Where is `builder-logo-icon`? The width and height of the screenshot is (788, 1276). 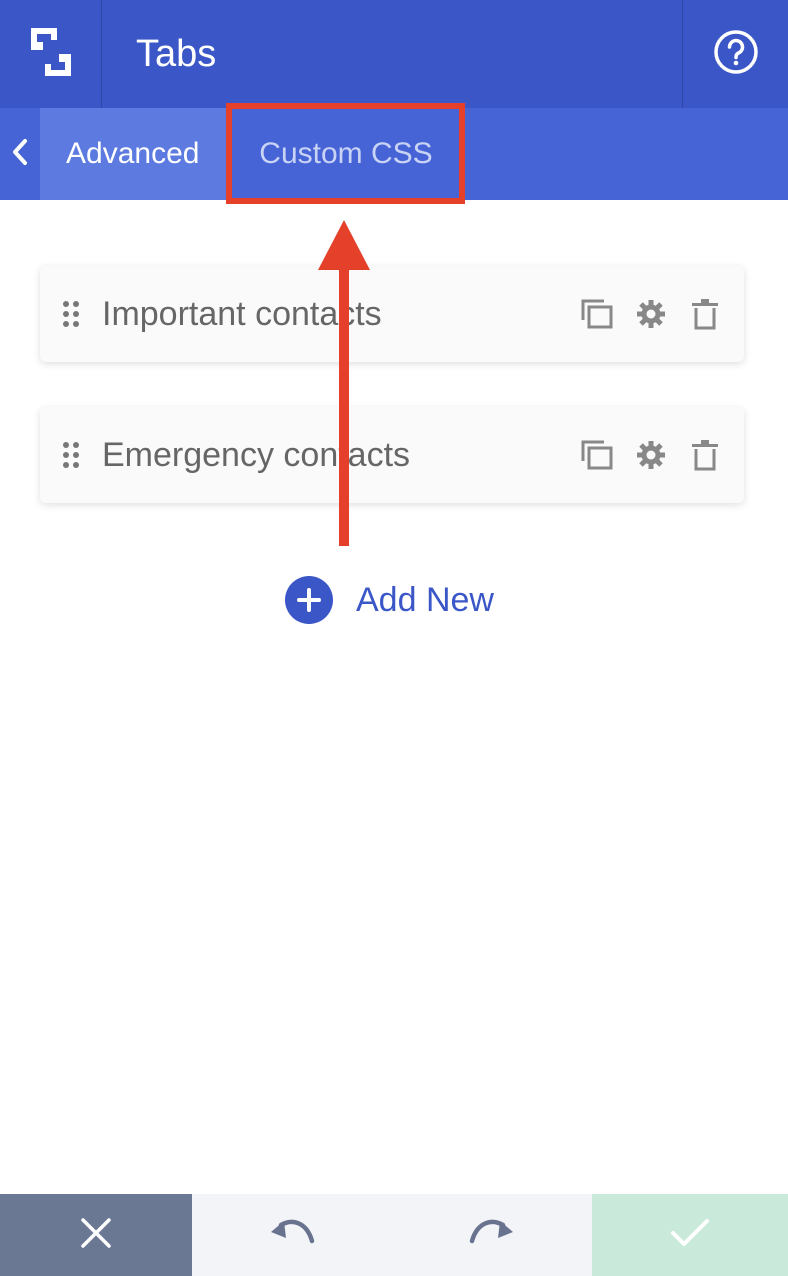 builder-logo-icon is located at coordinates (51, 54).